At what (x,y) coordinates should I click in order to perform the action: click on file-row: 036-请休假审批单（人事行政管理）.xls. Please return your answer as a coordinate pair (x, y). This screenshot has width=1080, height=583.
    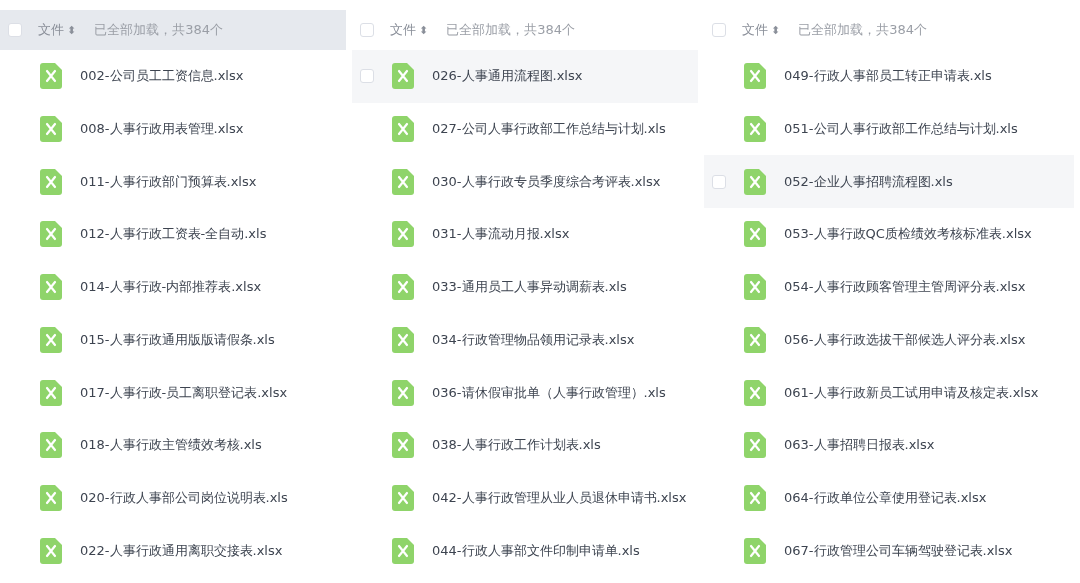
    Looking at the image, I should click on (525, 392).